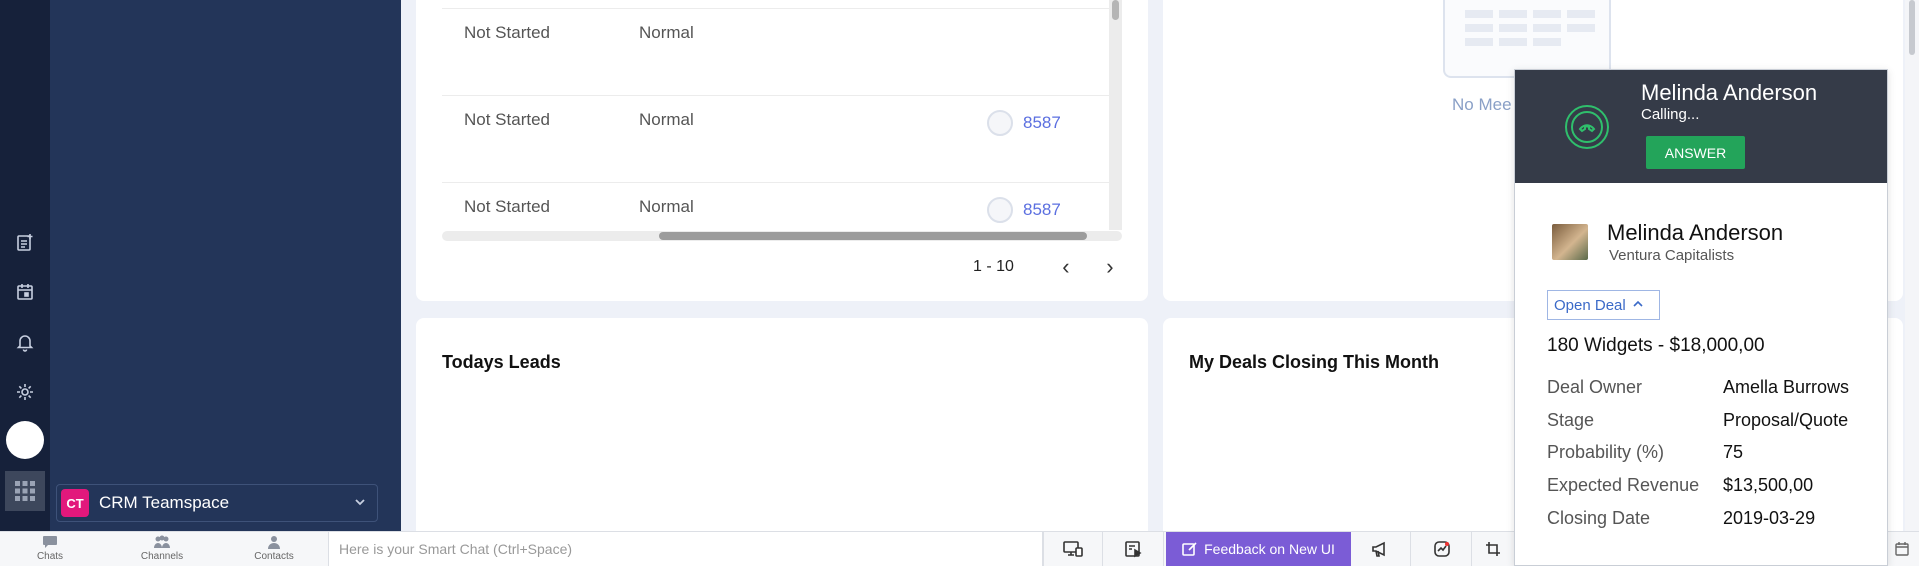 The height and width of the screenshot is (566, 1919). What do you see at coordinates (1115, 115) in the screenshot?
I see `vertical-scrollbar` at bounding box center [1115, 115].